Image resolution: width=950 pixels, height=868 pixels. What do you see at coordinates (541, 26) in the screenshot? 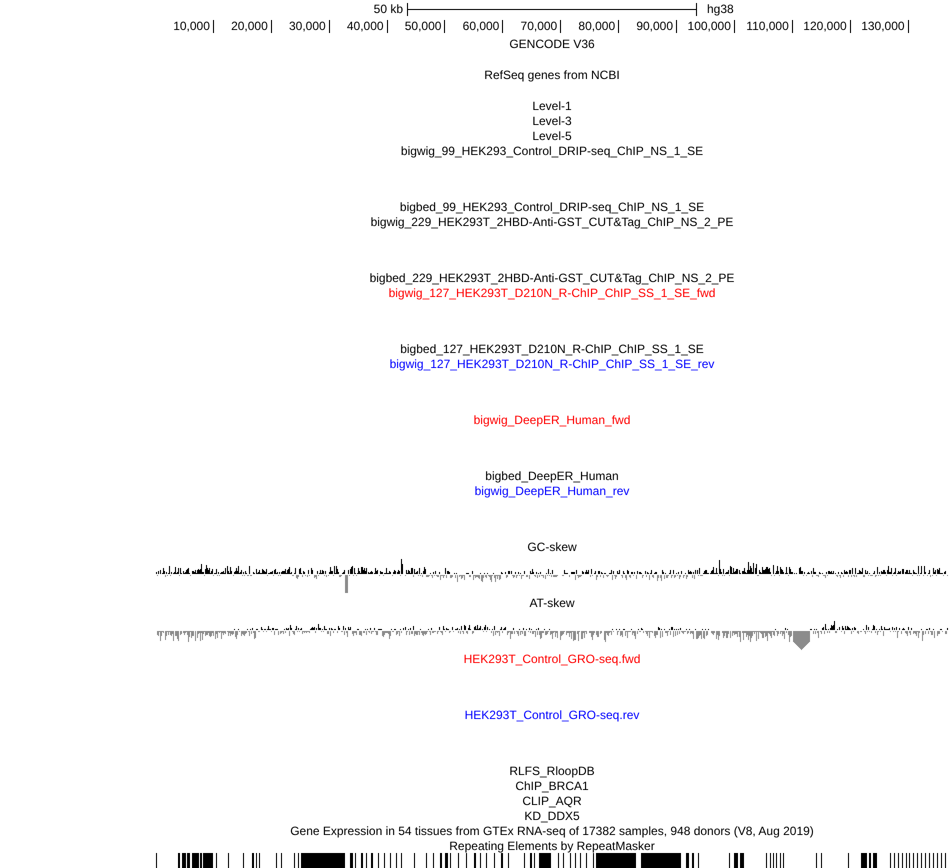
I see `ruler-tick-label: 70,000` at bounding box center [541, 26].